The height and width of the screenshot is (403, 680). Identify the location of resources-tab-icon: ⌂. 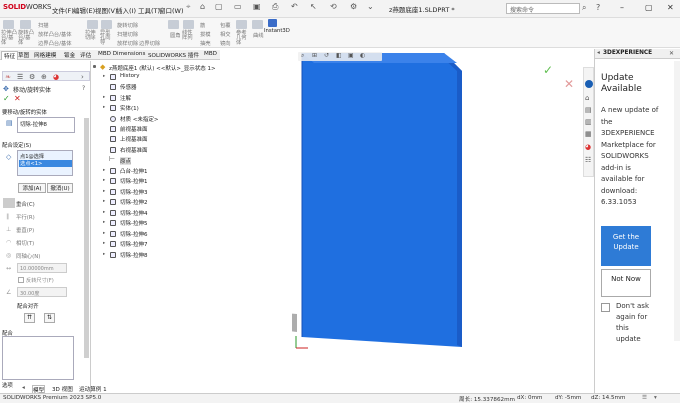
(587, 98).